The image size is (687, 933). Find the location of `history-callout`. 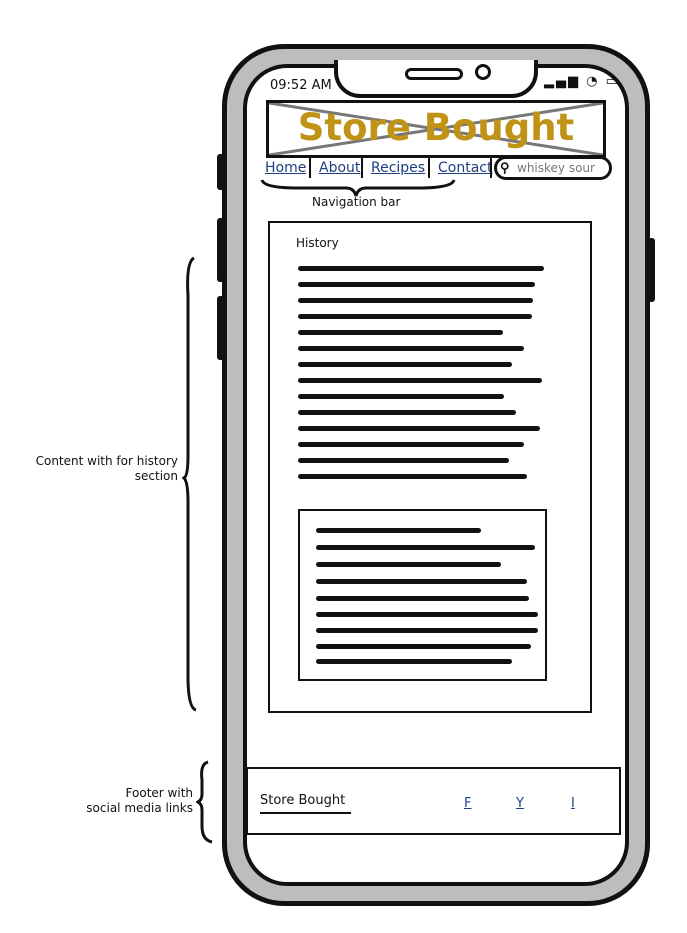

history-callout is located at coordinates (422, 595).